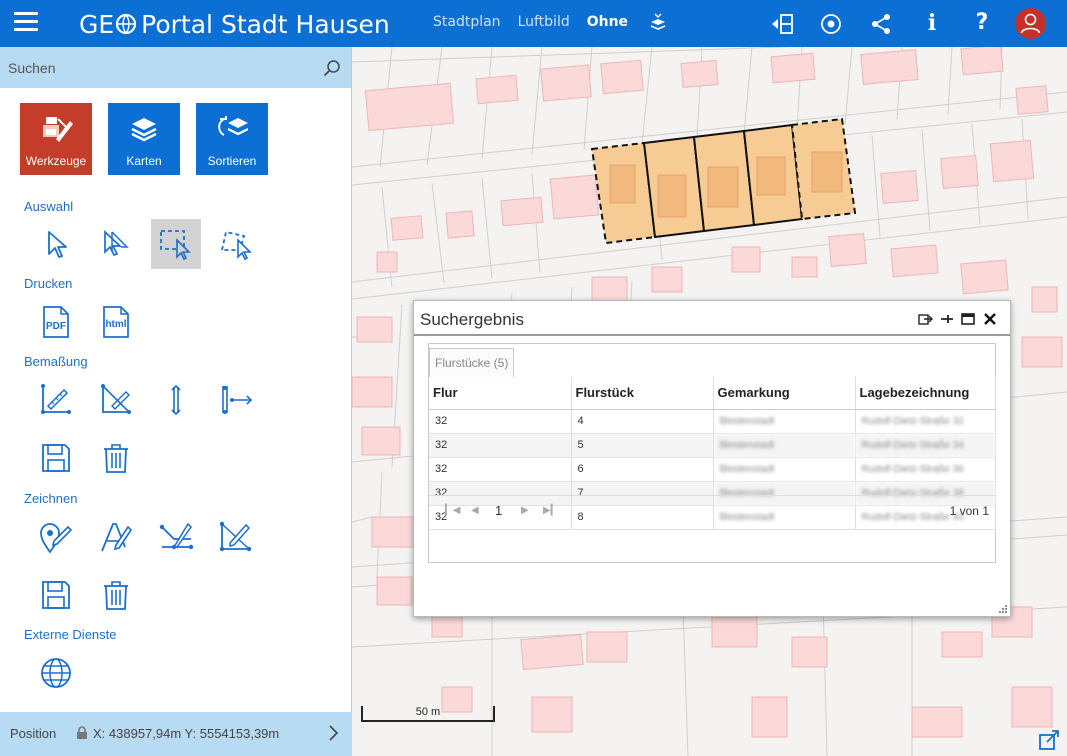  I want to click on rectangle-select-tool, so click(176, 244).